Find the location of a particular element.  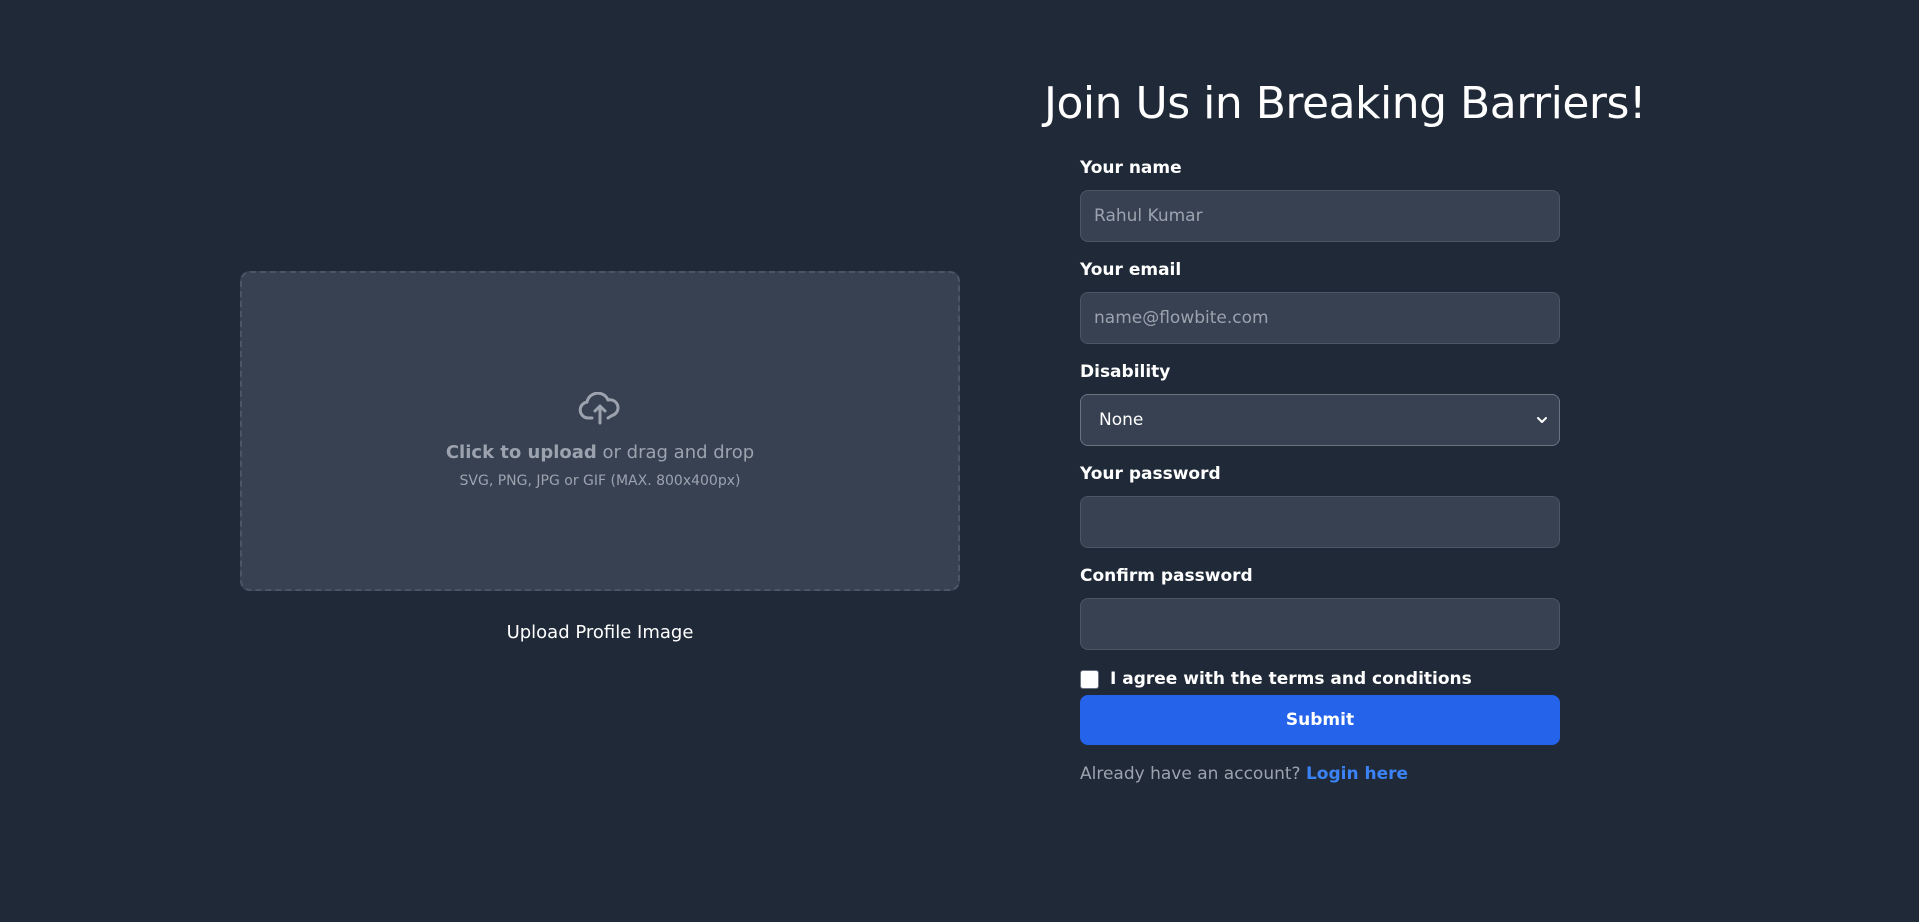

chevron-down-icon is located at coordinates (1542, 420).